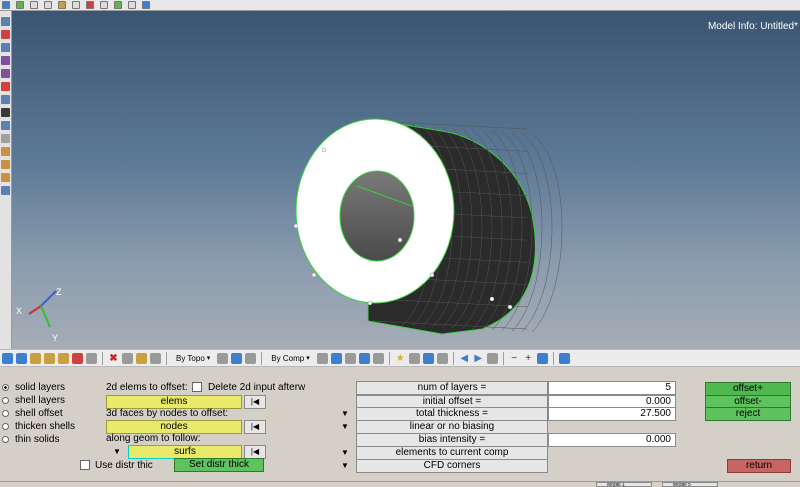 This screenshot has width=800, height=487. I want to click on cfd-corners-option: CFD corners, so click(452, 466).